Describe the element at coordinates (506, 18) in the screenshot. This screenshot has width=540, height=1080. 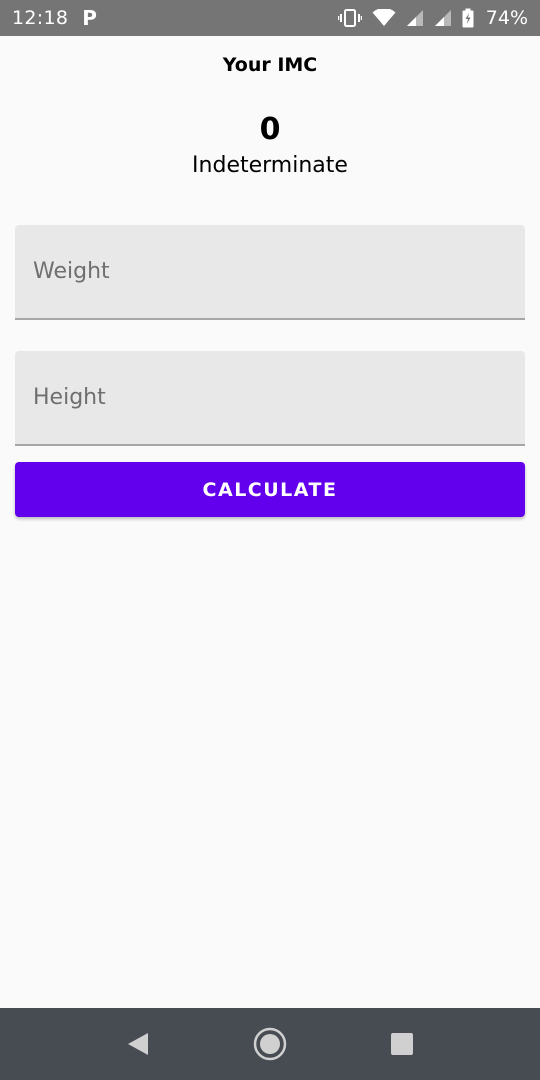
I see `battery-percent: 74%` at that location.